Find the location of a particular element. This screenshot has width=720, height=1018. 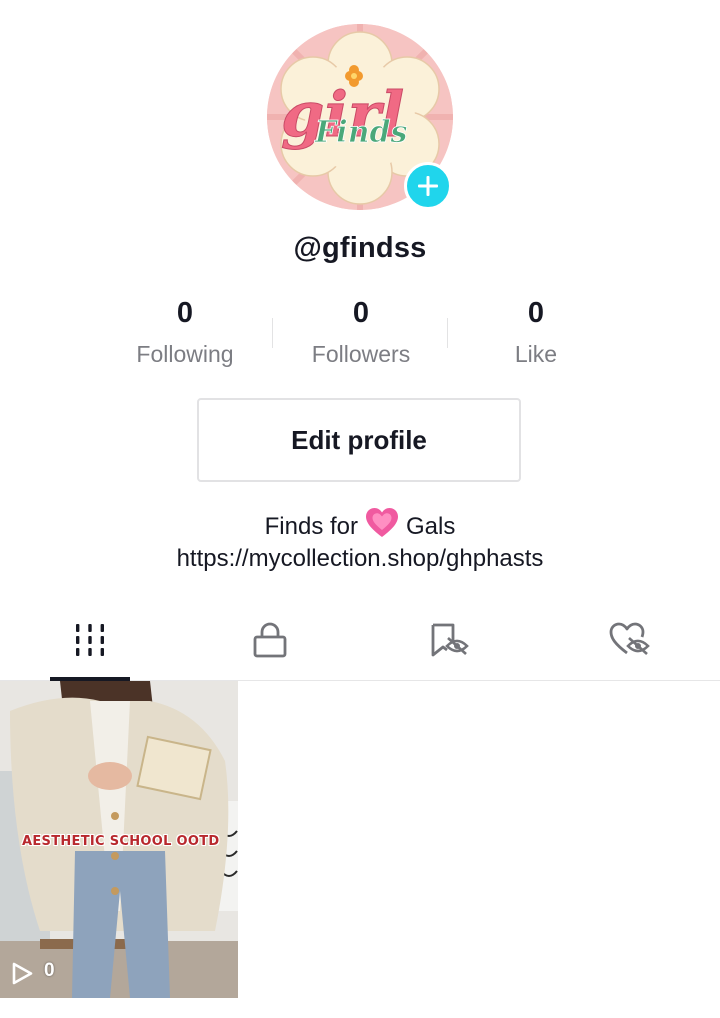

lock-icon is located at coordinates (270, 640).